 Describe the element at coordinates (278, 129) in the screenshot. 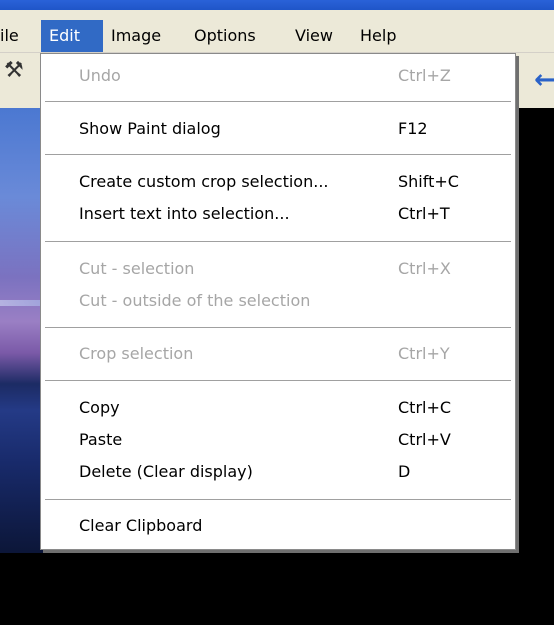

I see `menu-item-show-paint-dialog: Show Paint dialog F12` at that location.